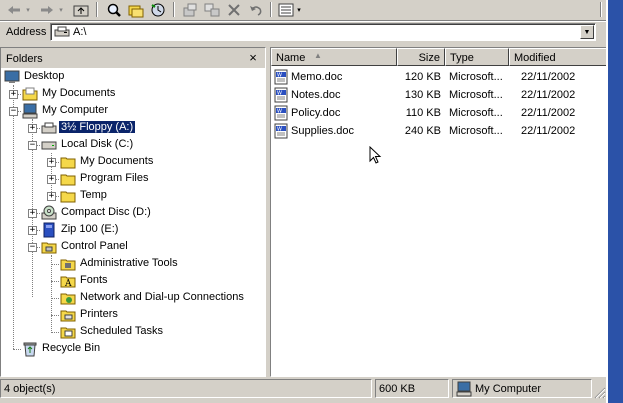  What do you see at coordinates (522, 388) in the screenshot?
I see `status-location: My Computer` at bounding box center [522, 388].